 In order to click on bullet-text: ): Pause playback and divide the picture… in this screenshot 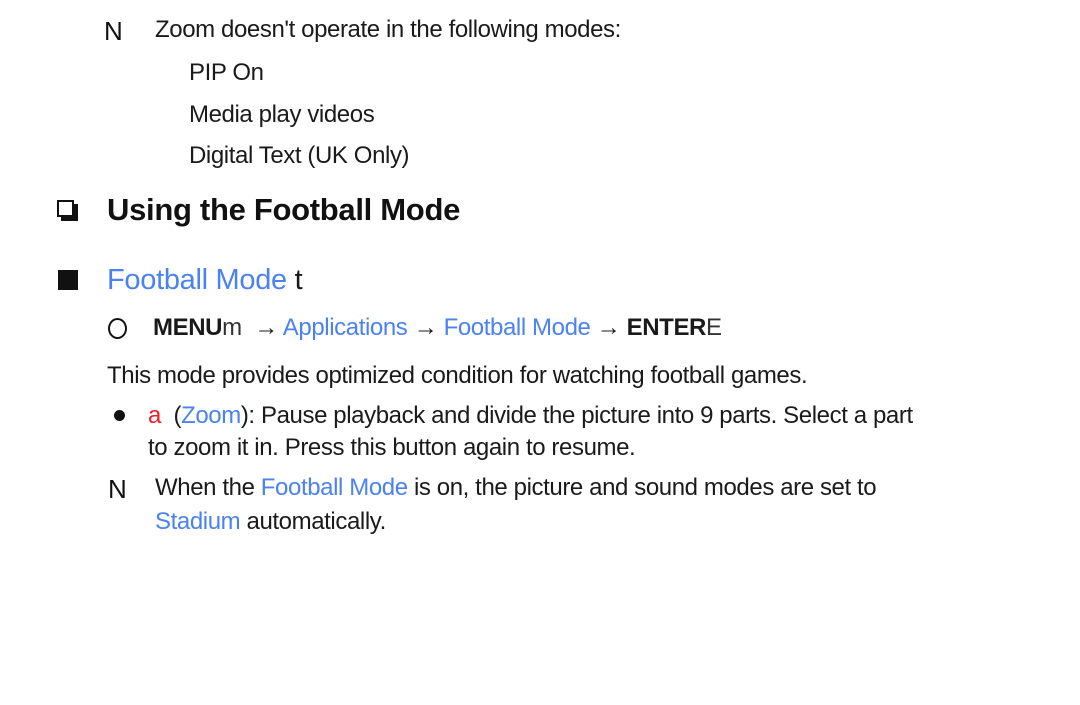, I will do `click(576, 415)`.